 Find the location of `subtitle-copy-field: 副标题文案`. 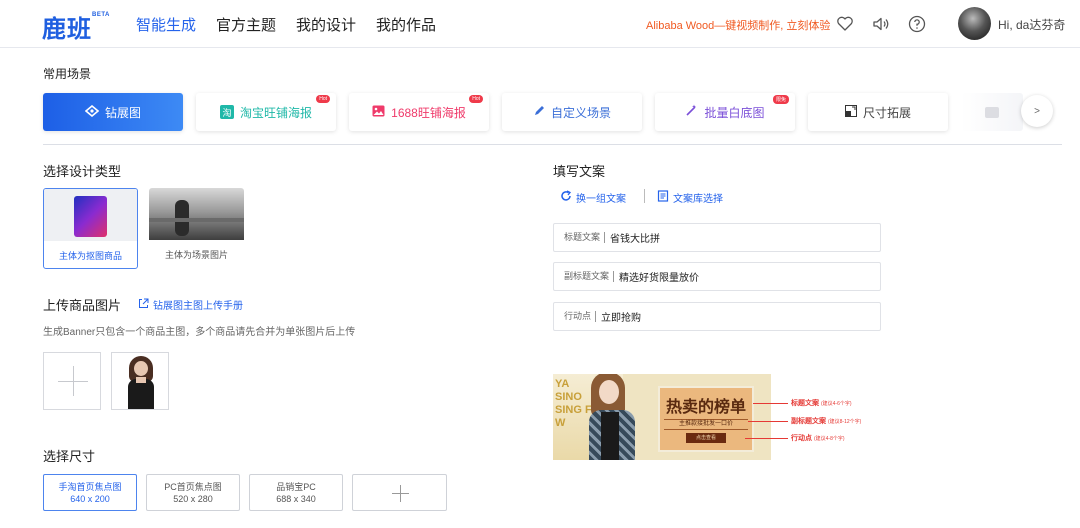

subtitle-copy-field: 副标题文案 is located at coordinates (717, 276).